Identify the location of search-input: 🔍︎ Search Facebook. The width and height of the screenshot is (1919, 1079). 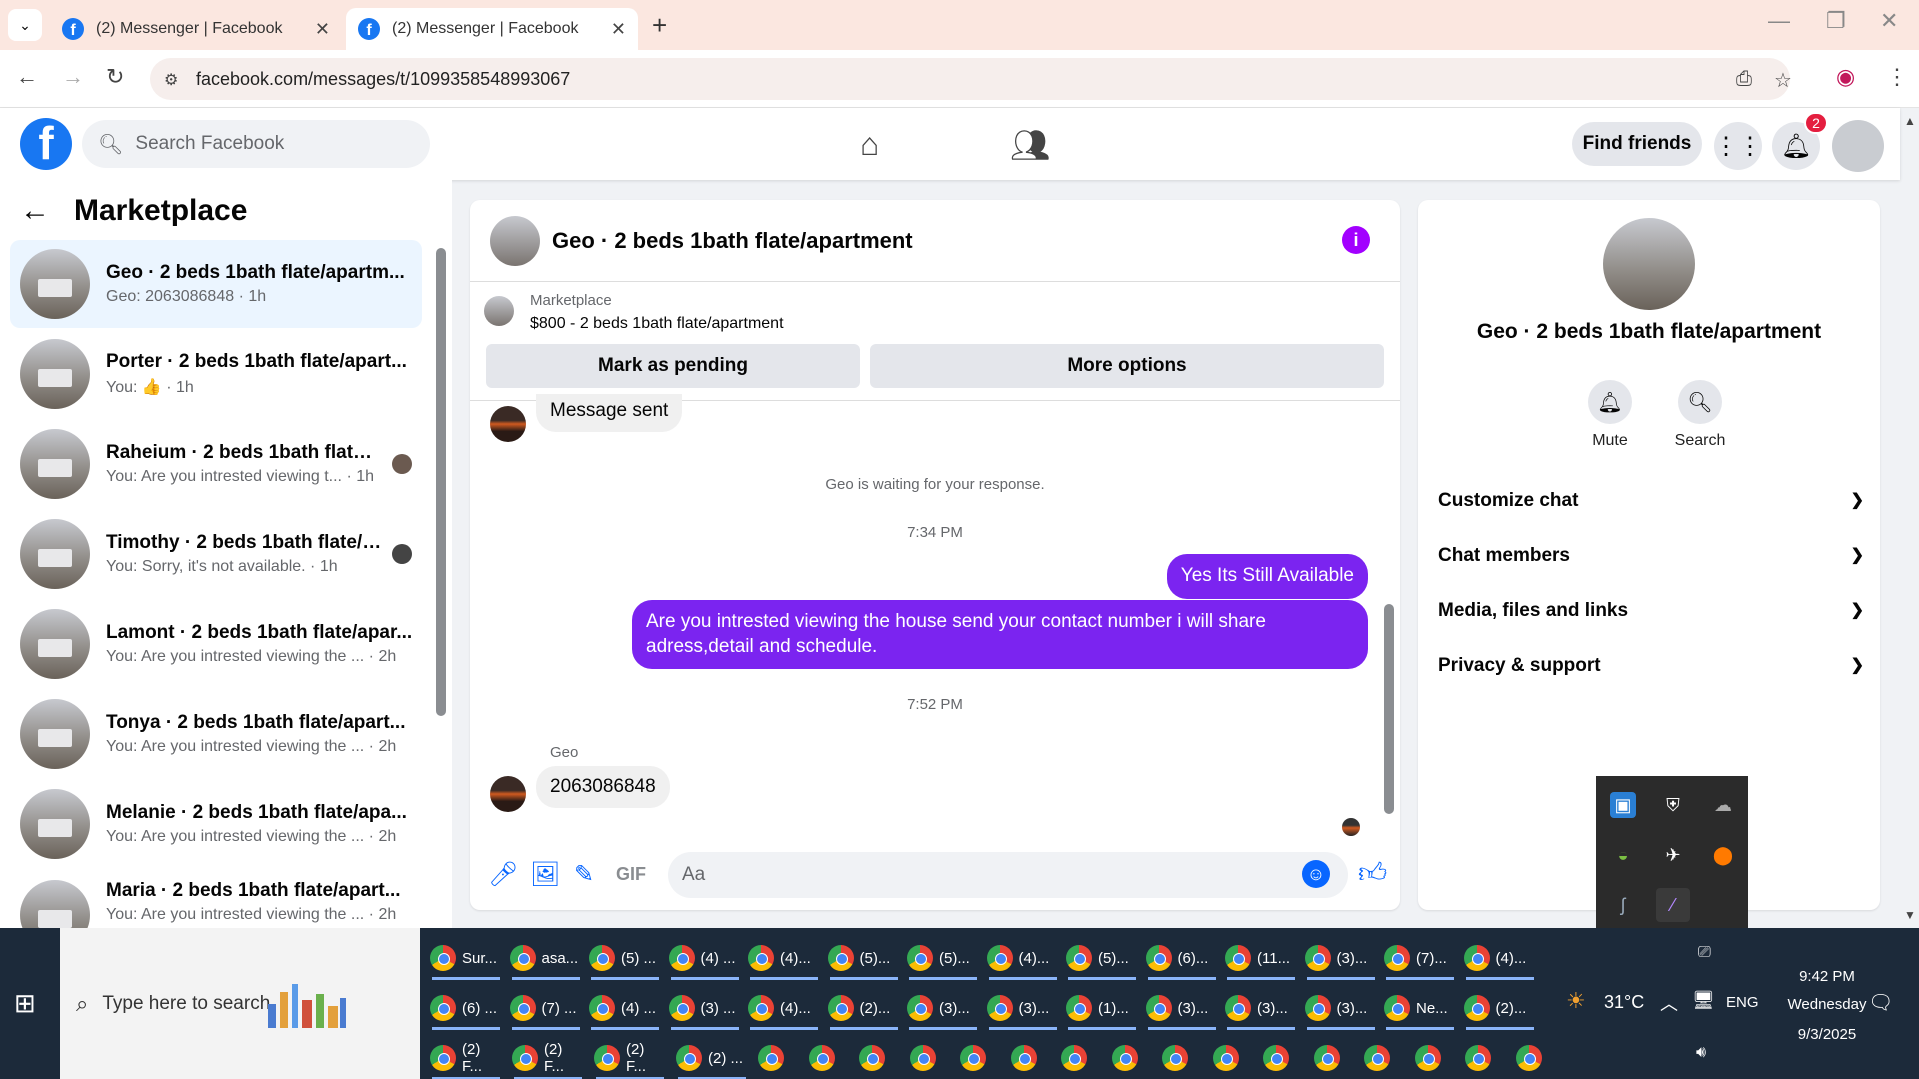
(256, 144).